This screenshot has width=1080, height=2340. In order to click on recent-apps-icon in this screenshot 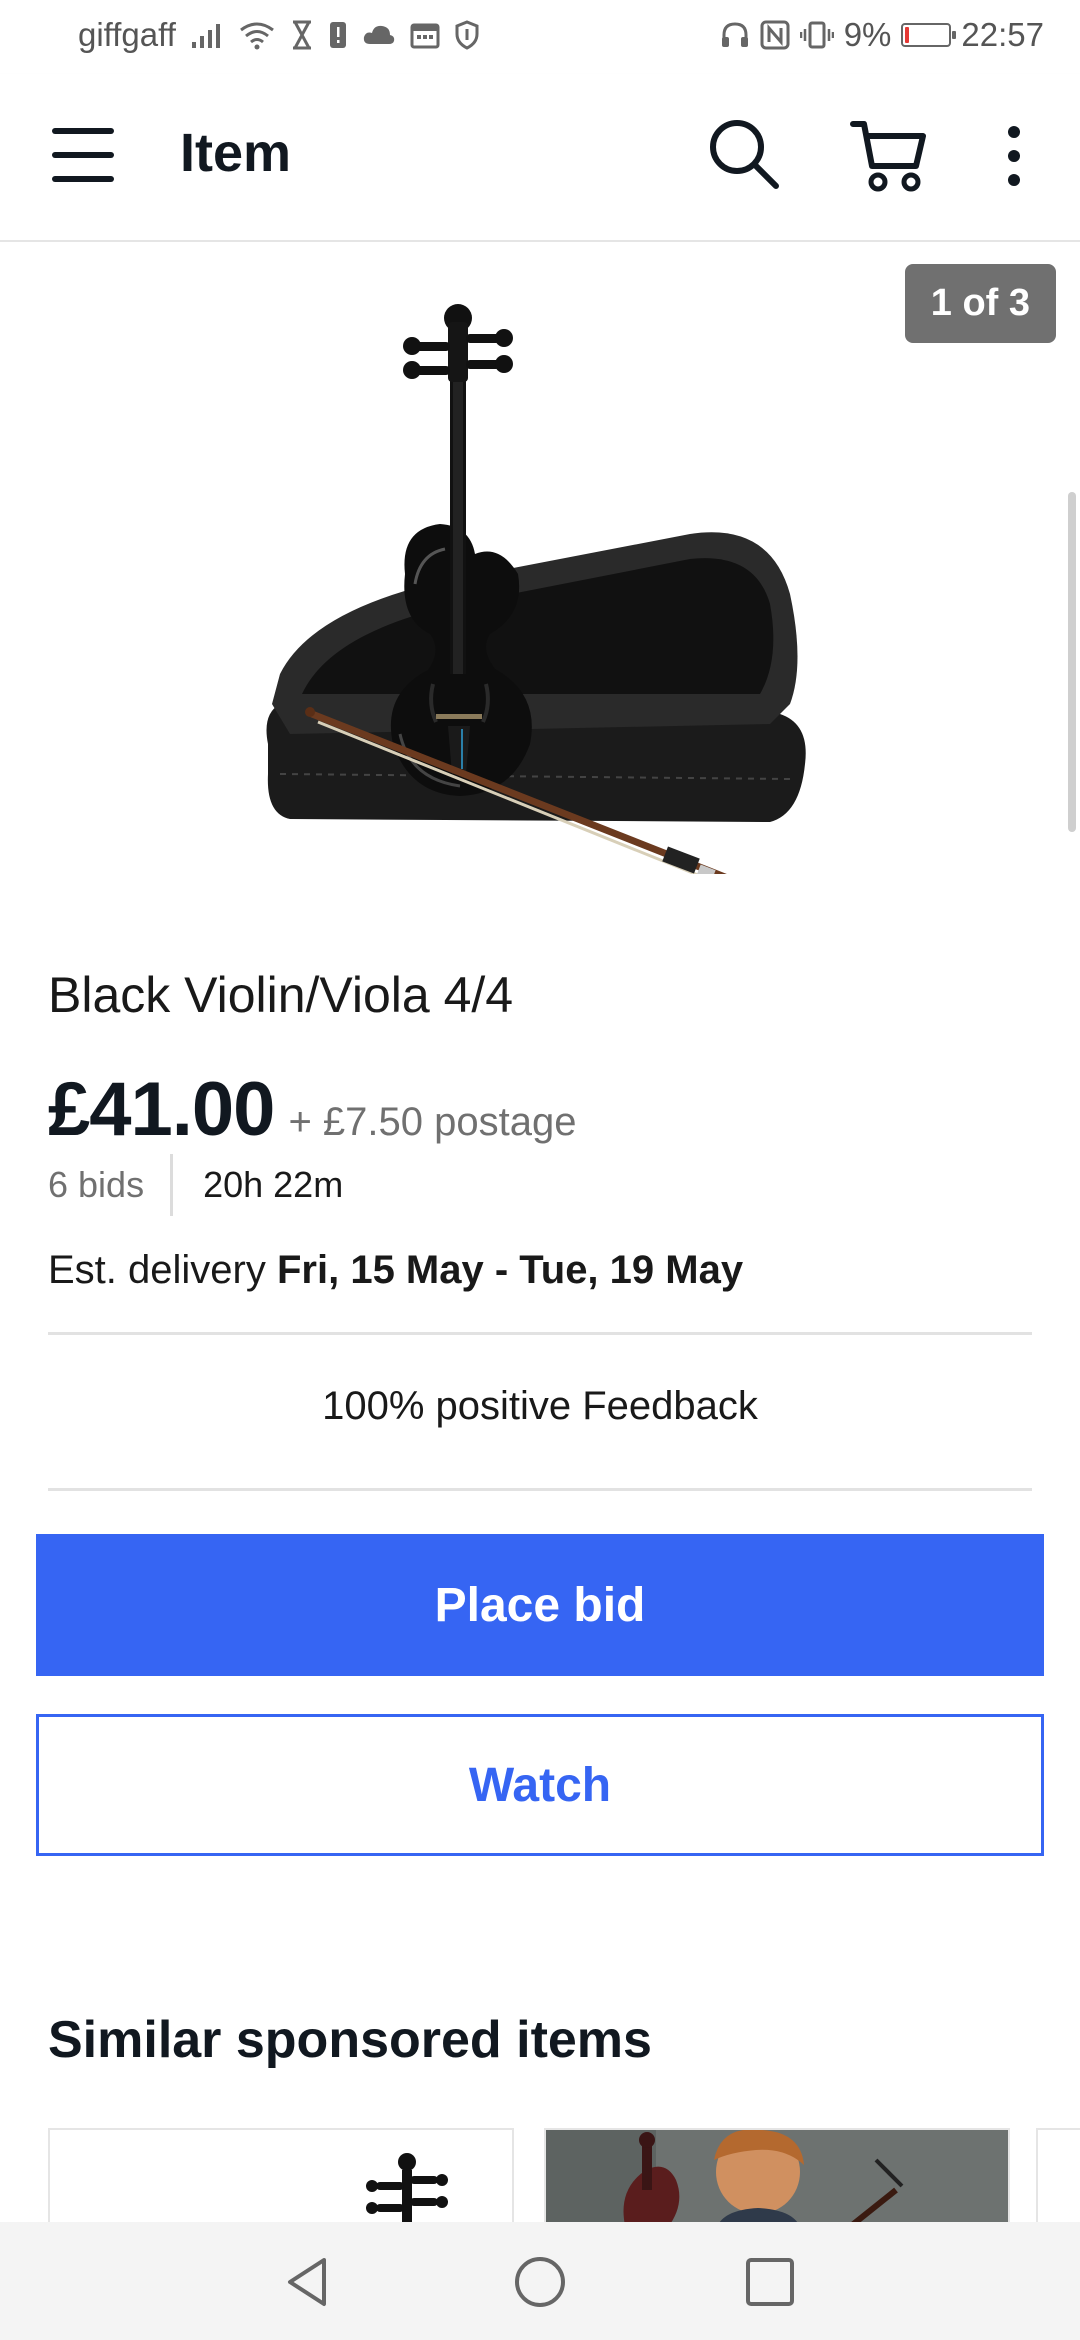, I will do `click(770, 2282)`.